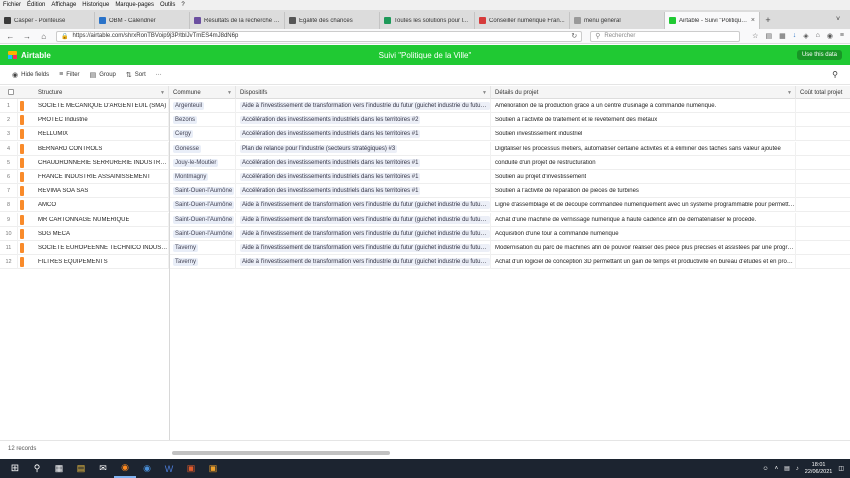  What do you see at coordinates (101, 162) in the screenshot?
I see `cell-structure: CHAUDRONNERIE SERRURERIE INDUSTRIELLE` at bounding box center [101, 162].